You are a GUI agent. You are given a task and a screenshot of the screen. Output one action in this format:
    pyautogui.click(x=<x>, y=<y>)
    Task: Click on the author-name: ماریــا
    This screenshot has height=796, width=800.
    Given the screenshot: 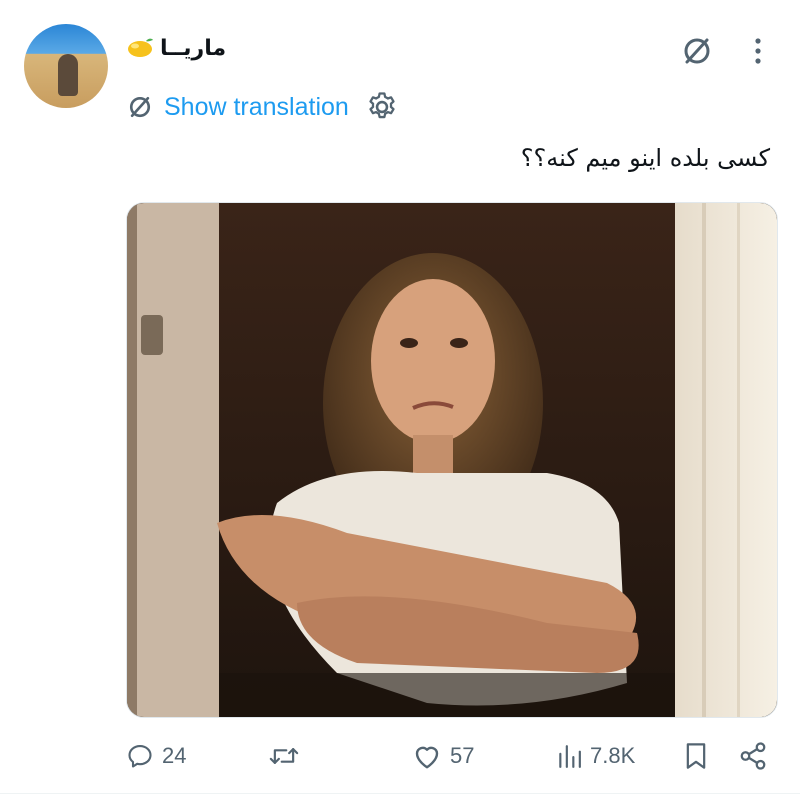 What is the action you would take?
    pyautogui.click(x=193, y=48)
    